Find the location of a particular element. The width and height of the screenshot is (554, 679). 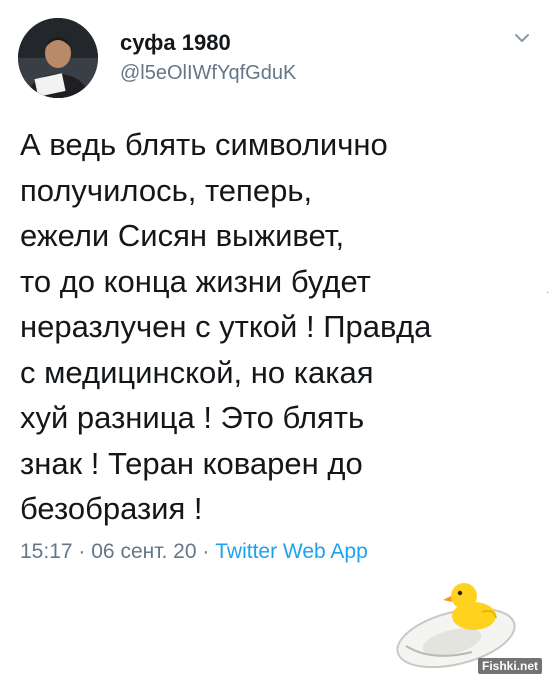

tweet-source-link: Twitter Web App is located at coordinates (291, 551).